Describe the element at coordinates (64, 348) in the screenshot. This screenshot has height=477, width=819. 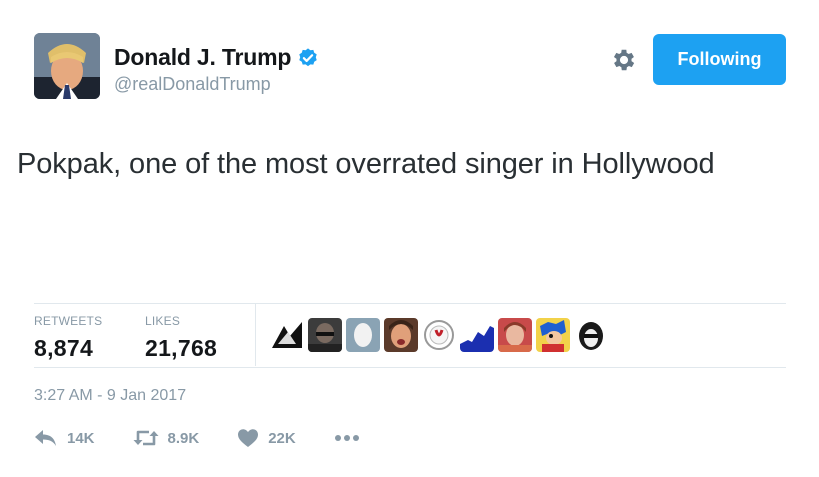
I see `retweets-count: 8,874` at that location.